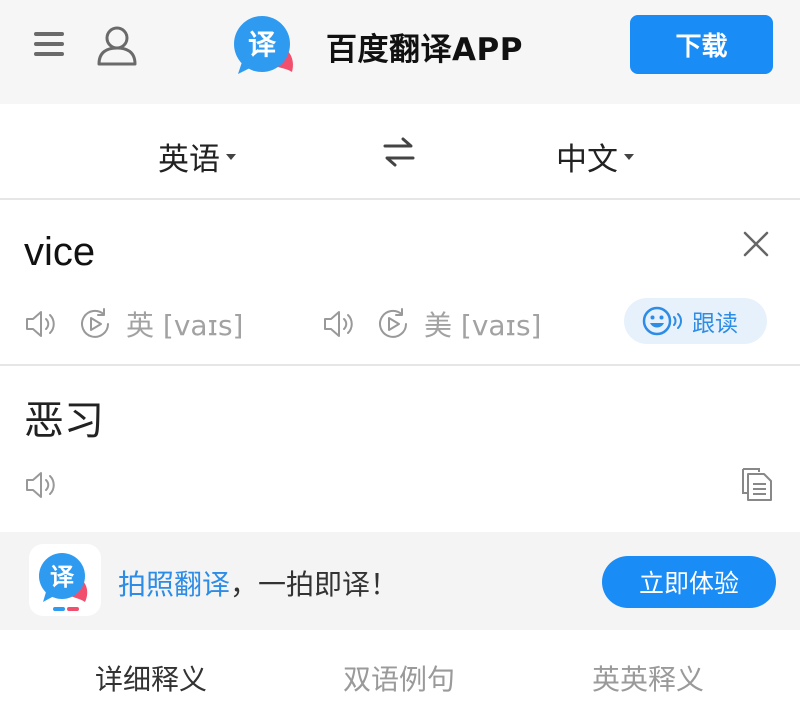 Image resolution: width=800 pixels, height=714 pixels. Describe the element at coordinates (424, 50) in the screenshot. I see `app-title: 百度翻译APP` at that location.